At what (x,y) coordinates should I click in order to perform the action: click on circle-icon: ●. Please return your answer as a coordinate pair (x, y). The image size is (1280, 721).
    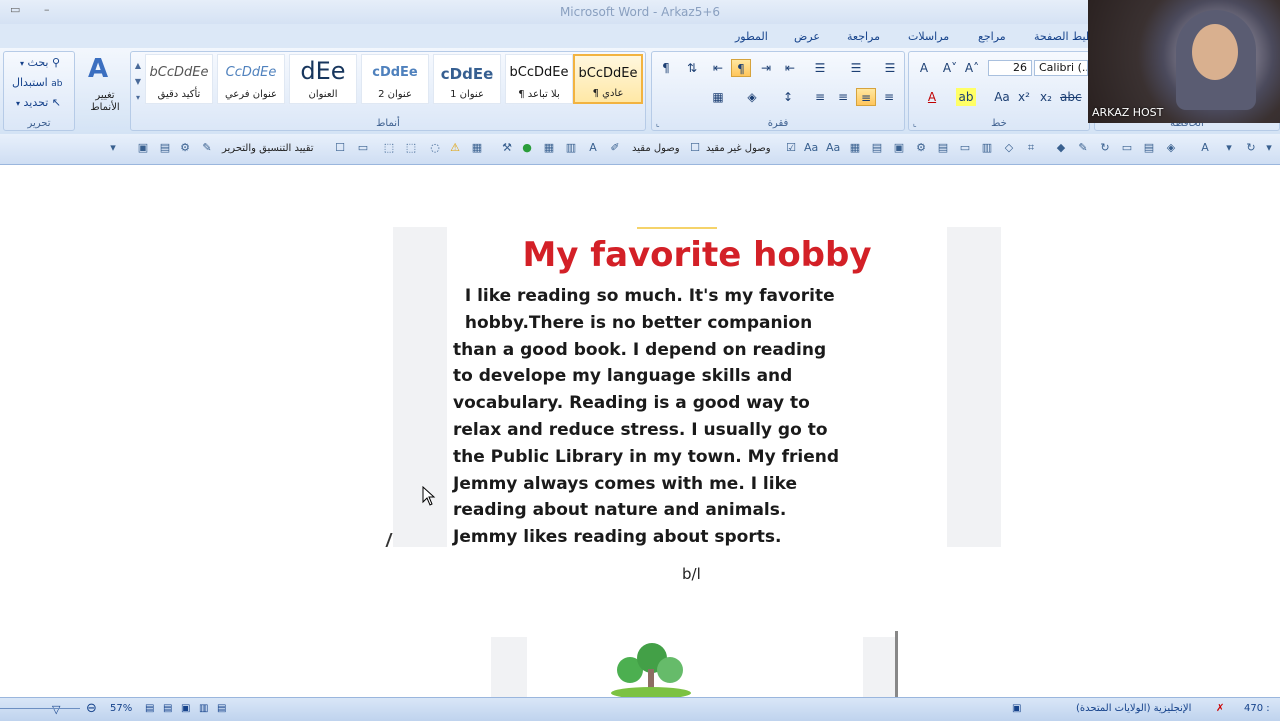
    Looking at the image, I should click on (527, 148).